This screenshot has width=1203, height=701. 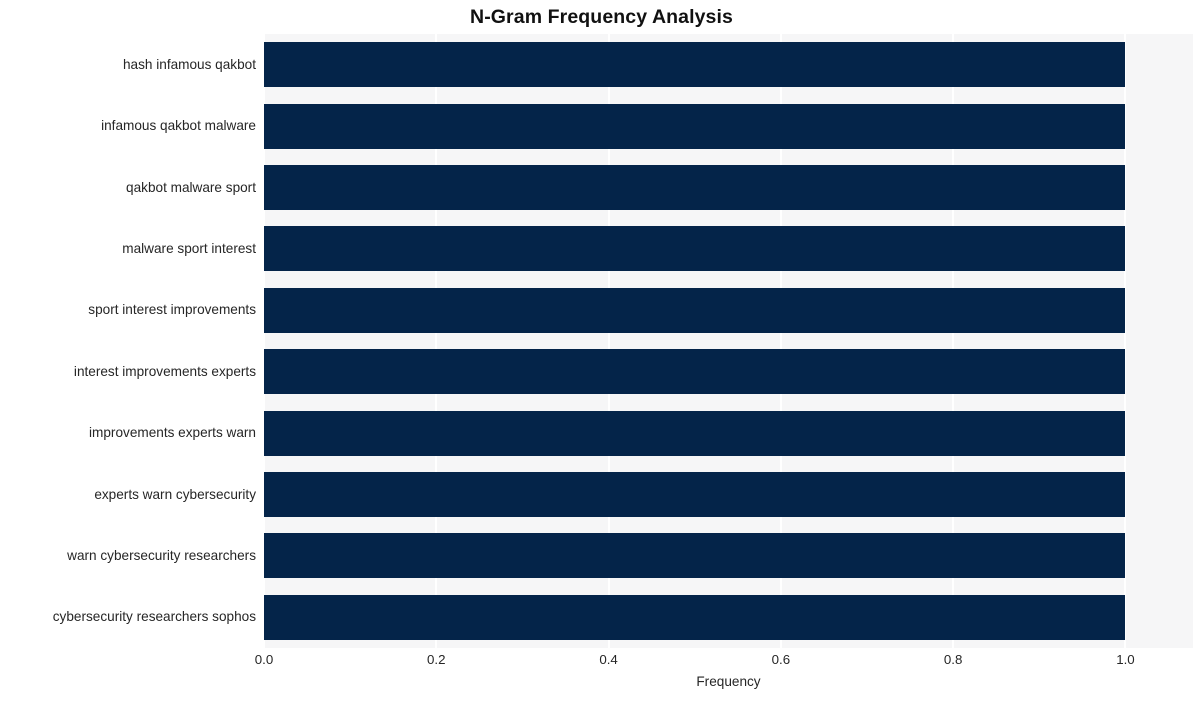 I want to click on x-axis-title: Frequency, so click(x=728, y=681).